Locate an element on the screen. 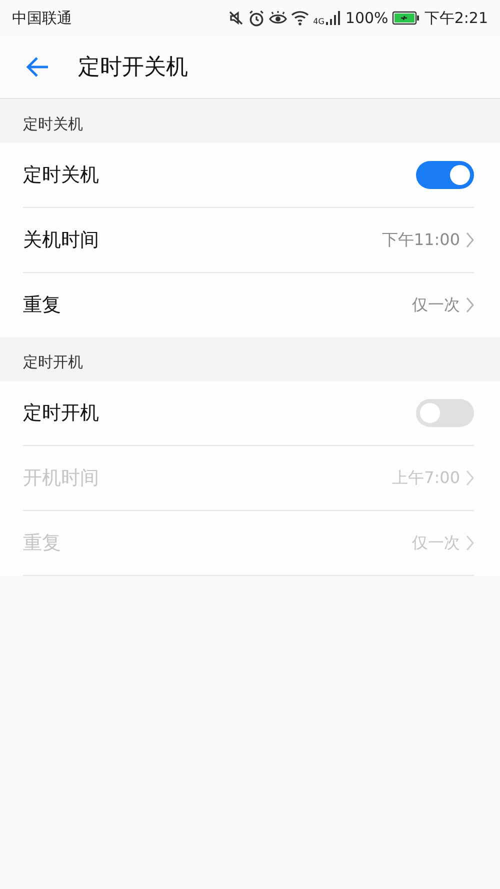 The width and height of the screenshot is (500, 889). wifi-icon is located at coordinates (300, 18).